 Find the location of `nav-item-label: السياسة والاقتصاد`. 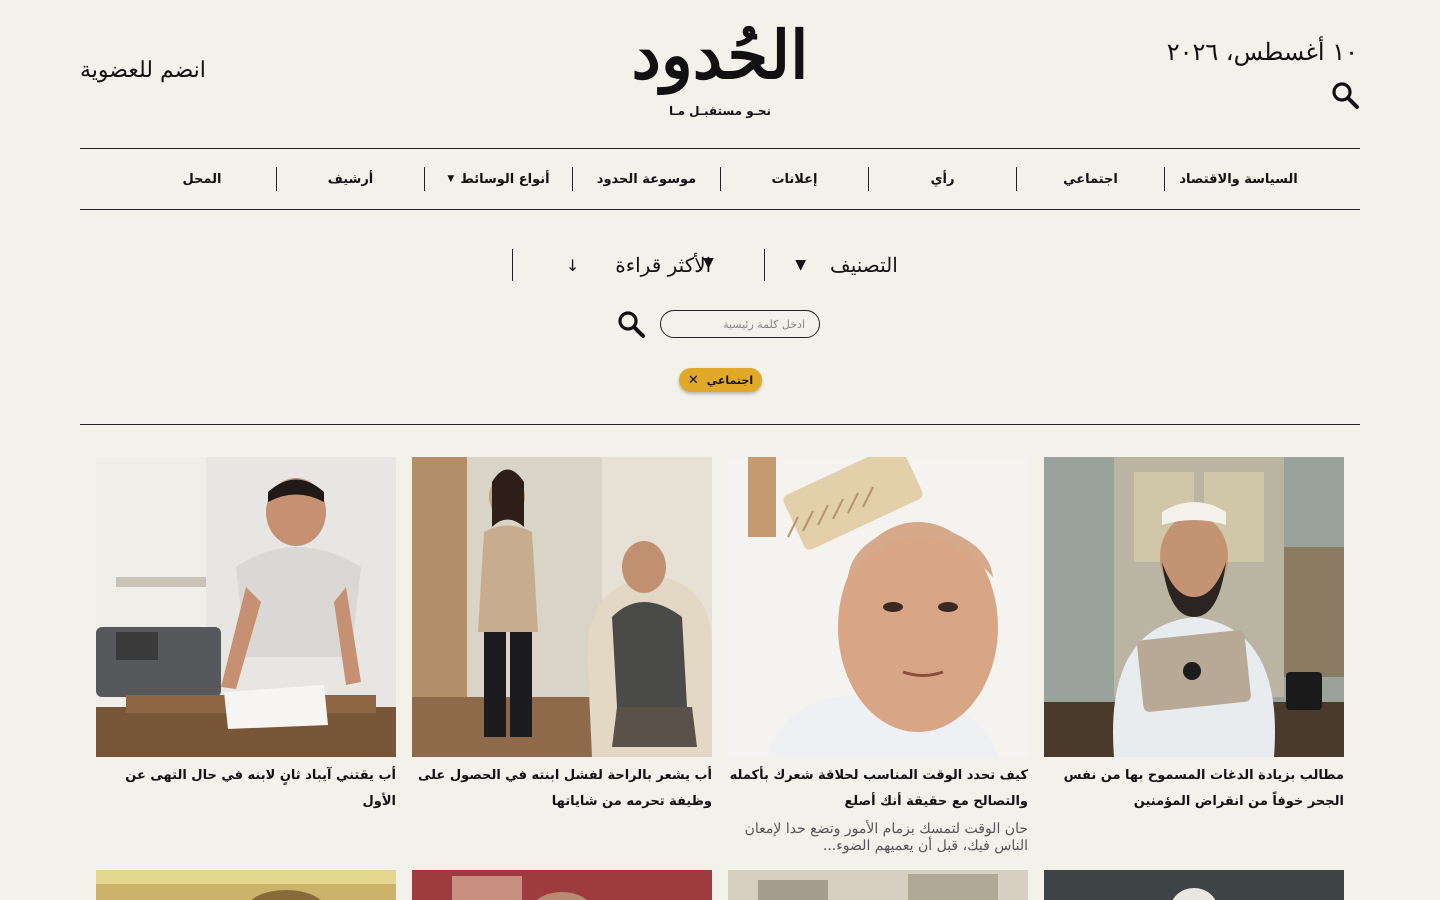

nav-item-label: السياسة والاقتصاد is located at coordinates (1238, 179).